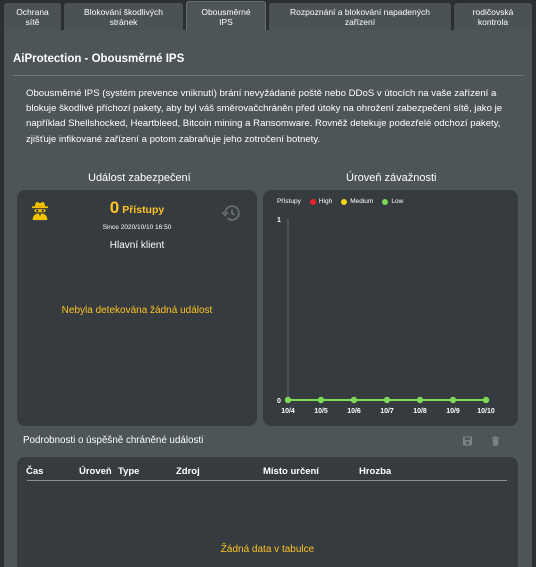 Image resolution: width=536 pixels, height=567 pixels. Describe the element at coordinates (99, 59) in the screenshot. I see `page-title: AiProtection - Obousměrné IPS` at that location.